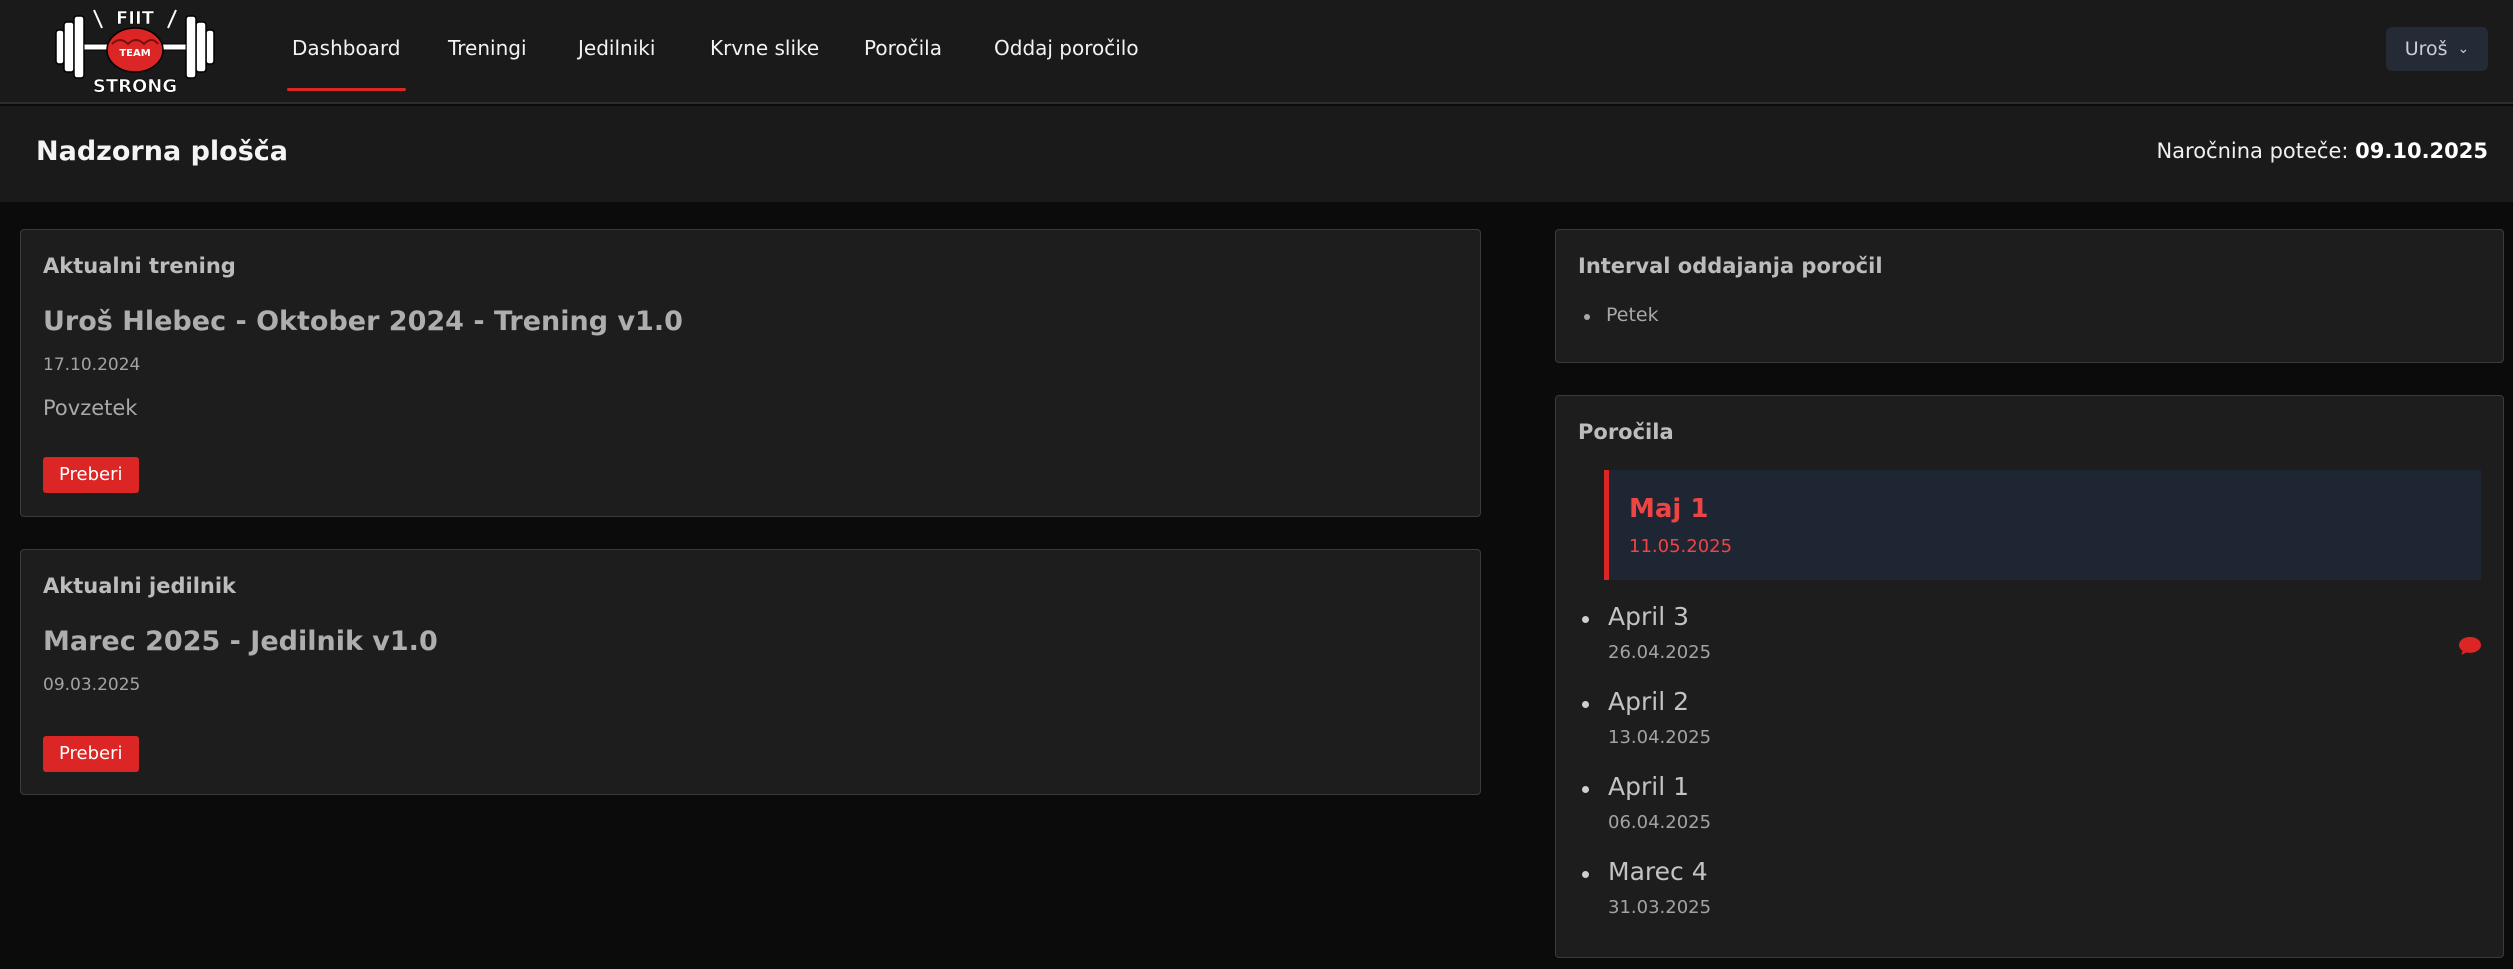  I want to click on logo-graphic: FIIT TEAM STRONG, so click(135, 52).